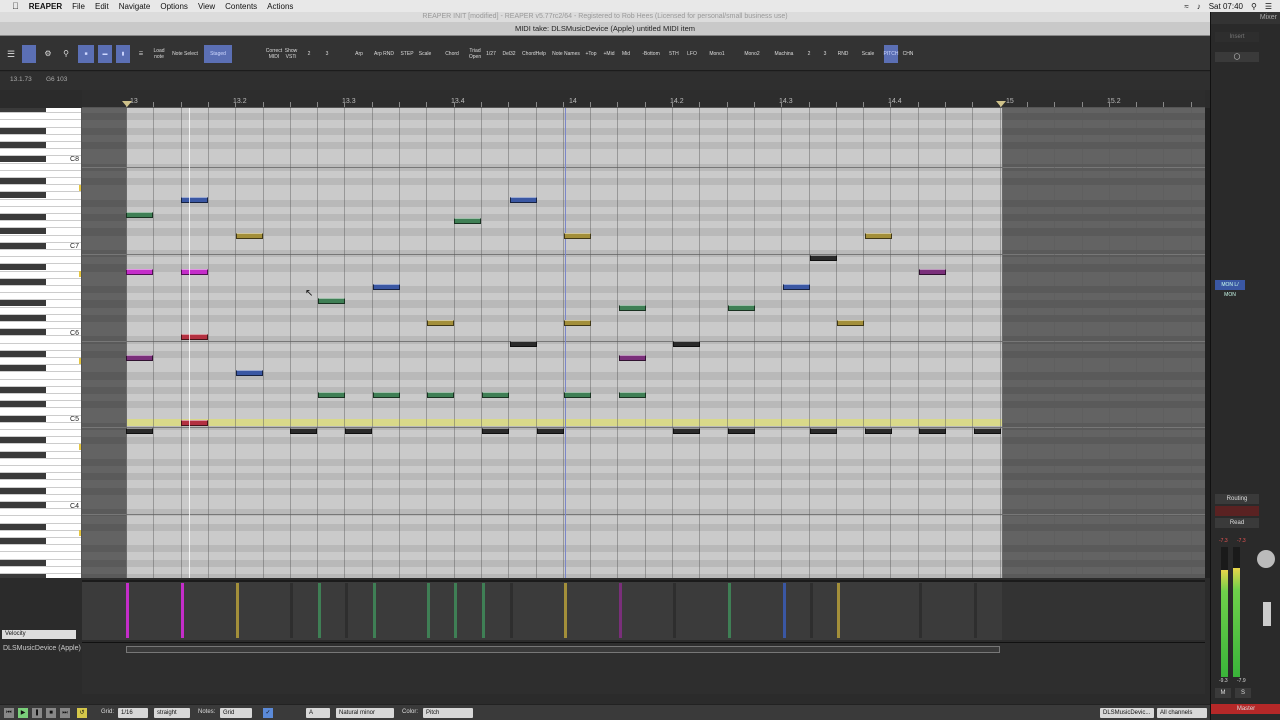  What do you see at coordinates (268, 713) in the screenshot?
I see `key-snap-checkbox: ✓` at bounding box center [268, 713].